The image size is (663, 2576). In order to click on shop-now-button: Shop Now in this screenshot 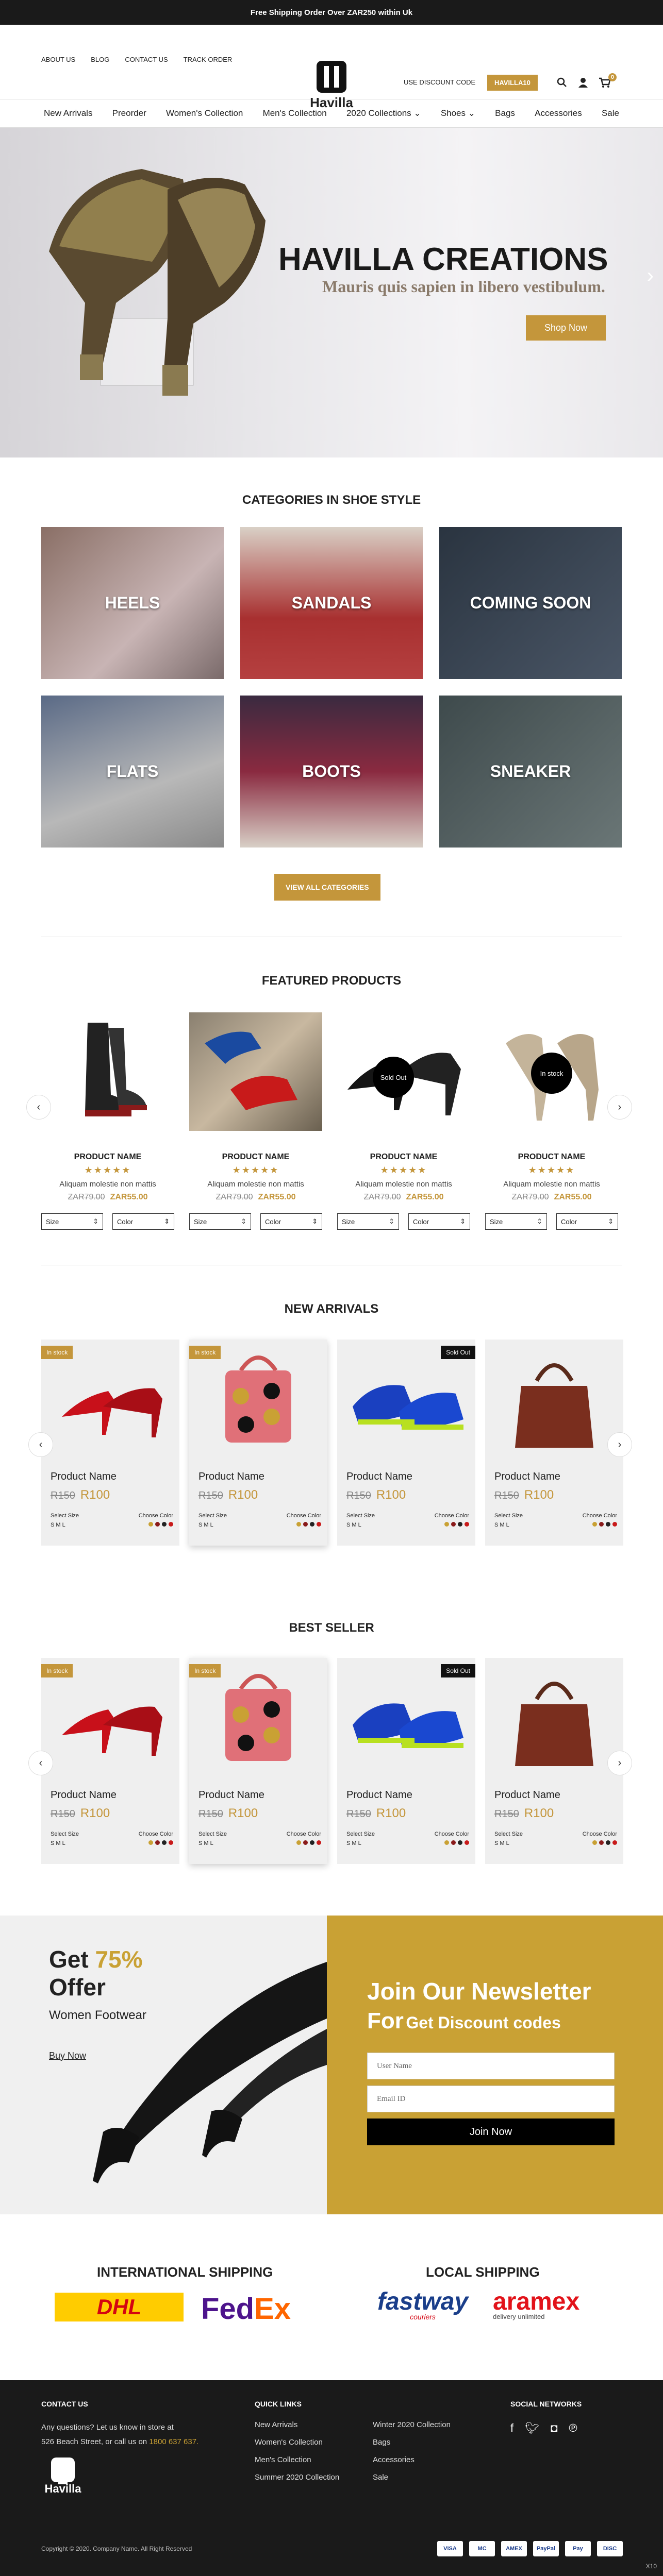, I will do `click(566, 328)`.